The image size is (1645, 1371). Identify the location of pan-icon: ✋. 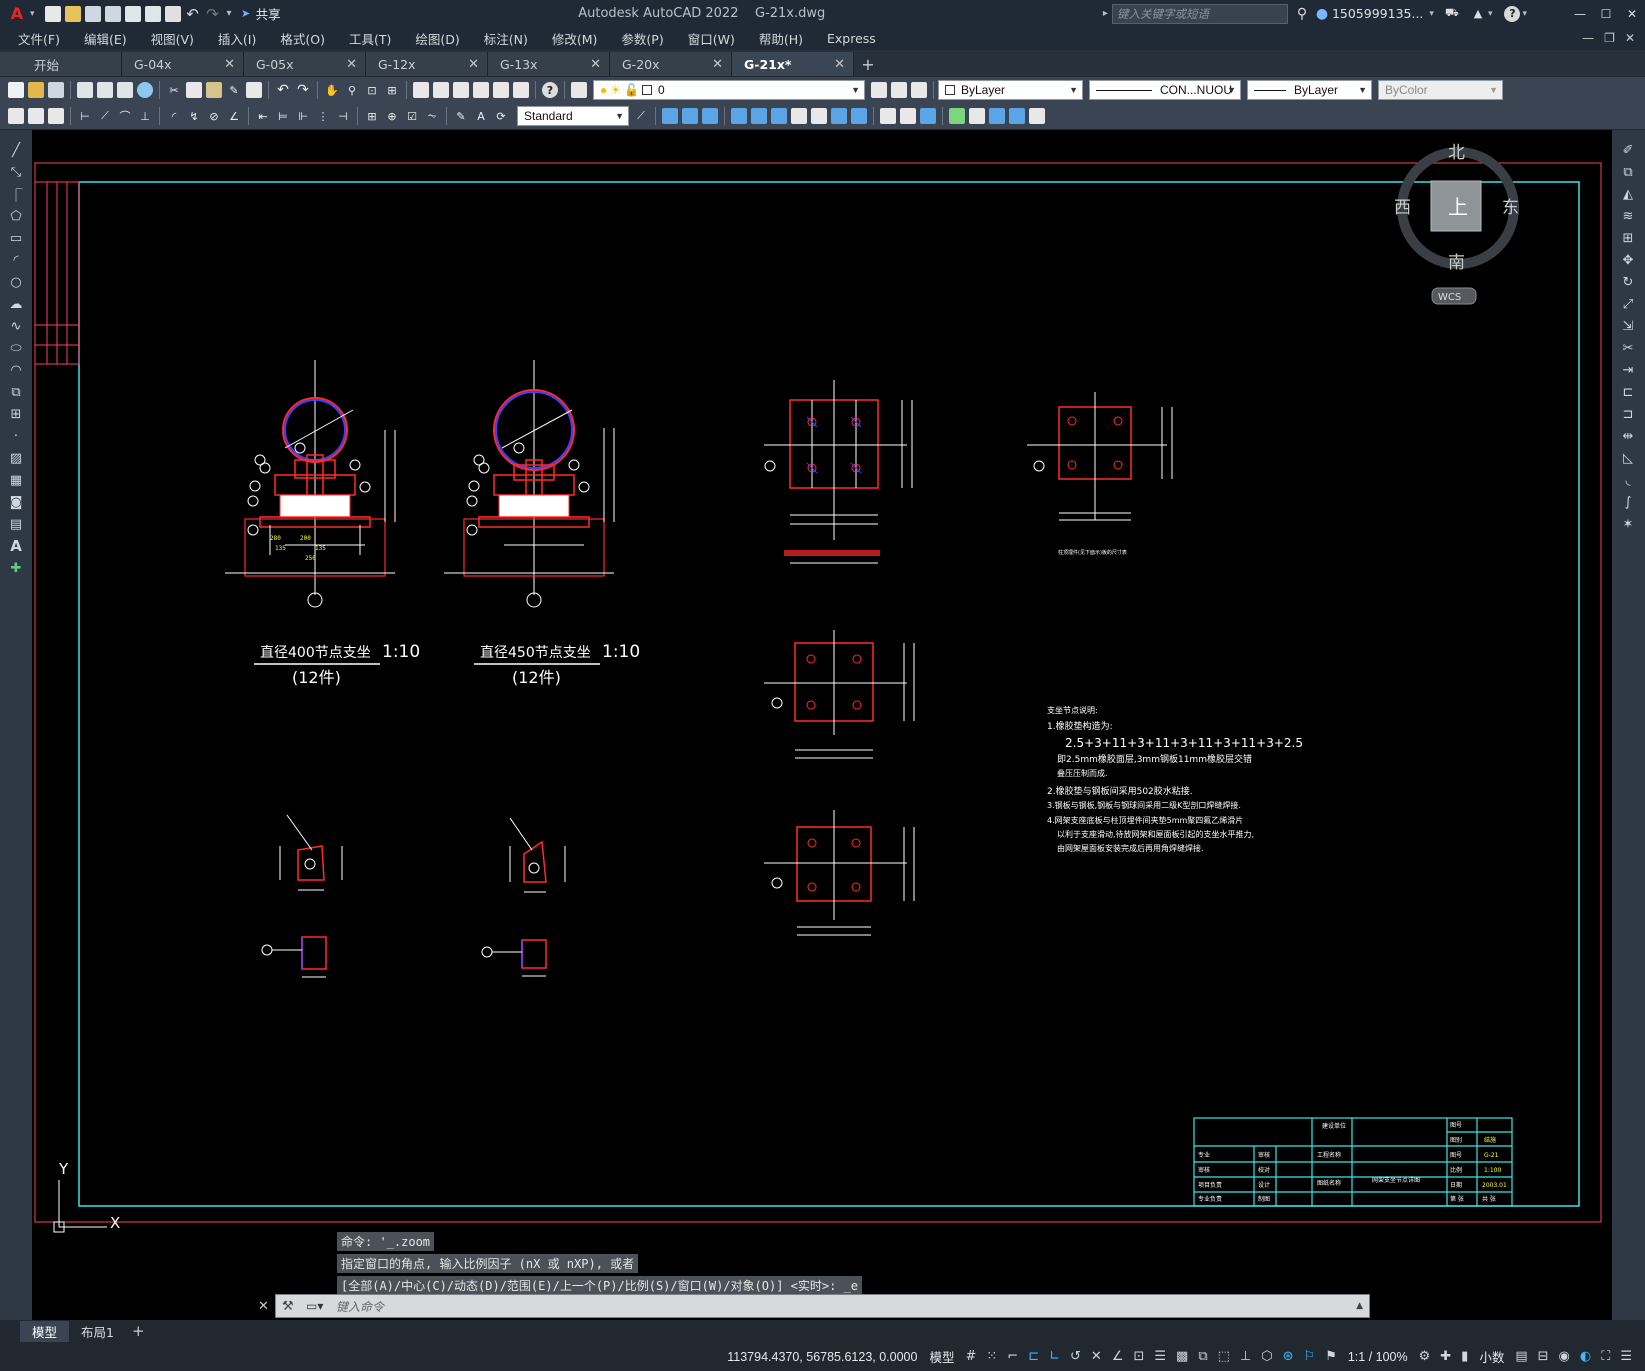
(332, 90).